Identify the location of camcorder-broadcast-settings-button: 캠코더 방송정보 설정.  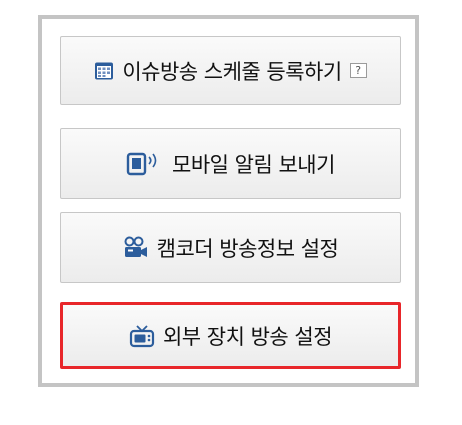
(230, 247).